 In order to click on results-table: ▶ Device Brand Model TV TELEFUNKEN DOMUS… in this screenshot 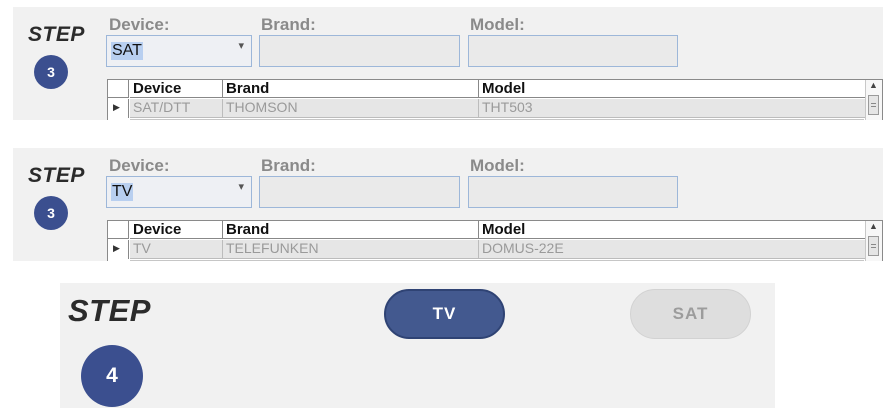, I will do `click(495, 240)`.